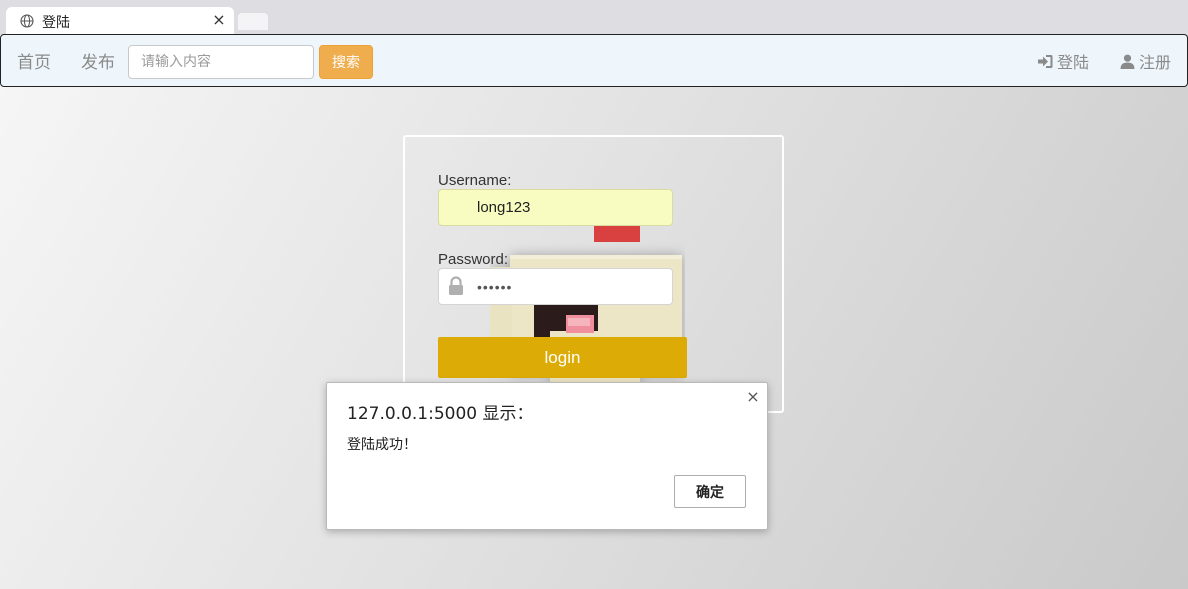 The height and width of the screenshot is (589, 1188). What do you see at coordinates (753, 397) in the screenshot?
I see `close-icon: ×` at bounding box center [753, 397].